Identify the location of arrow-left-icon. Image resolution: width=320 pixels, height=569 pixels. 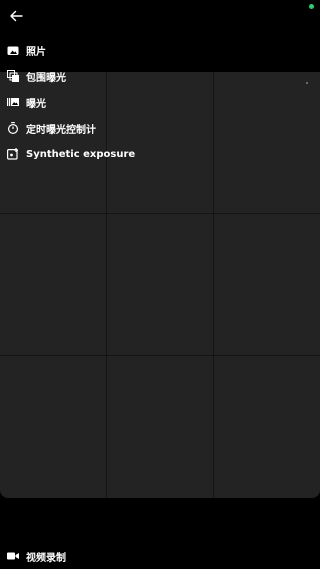
(16, 16).